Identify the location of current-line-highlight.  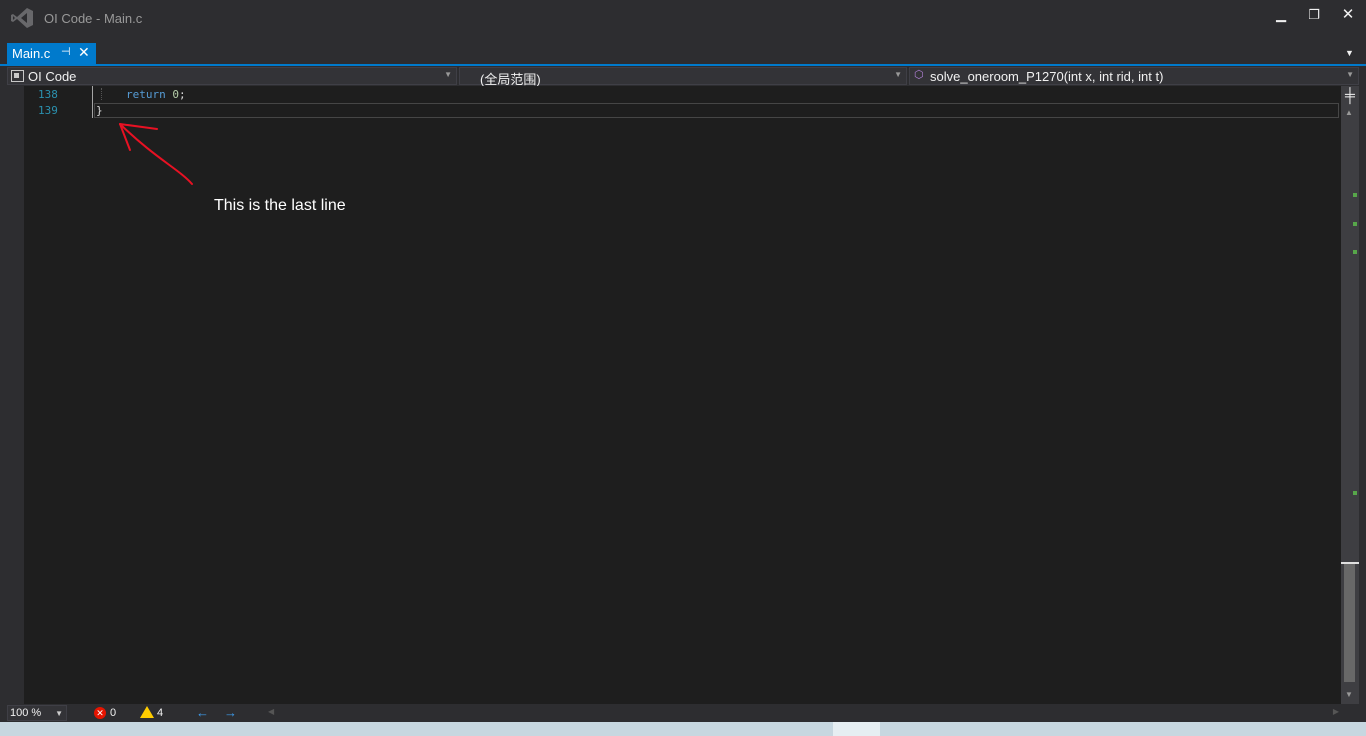
(716, 110).